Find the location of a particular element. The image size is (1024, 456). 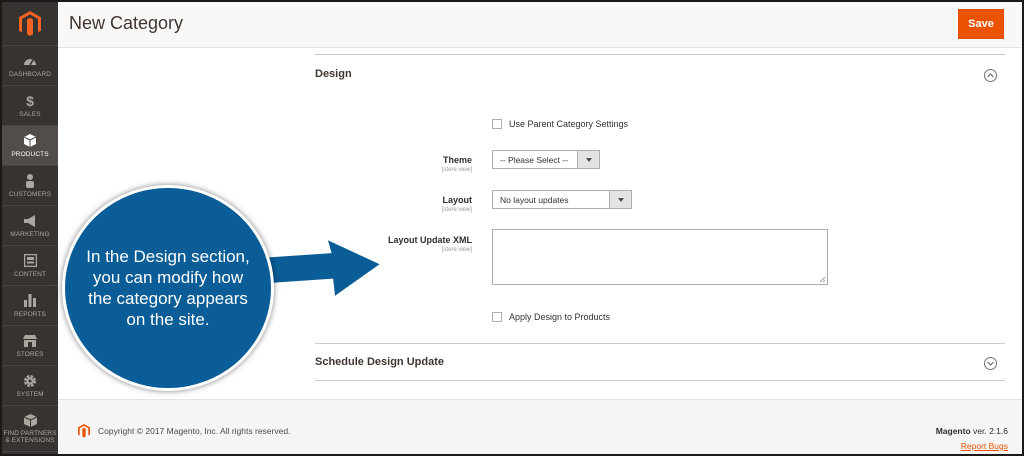

sidebar-item-stores: STORES is located at coordinates (30, 346).